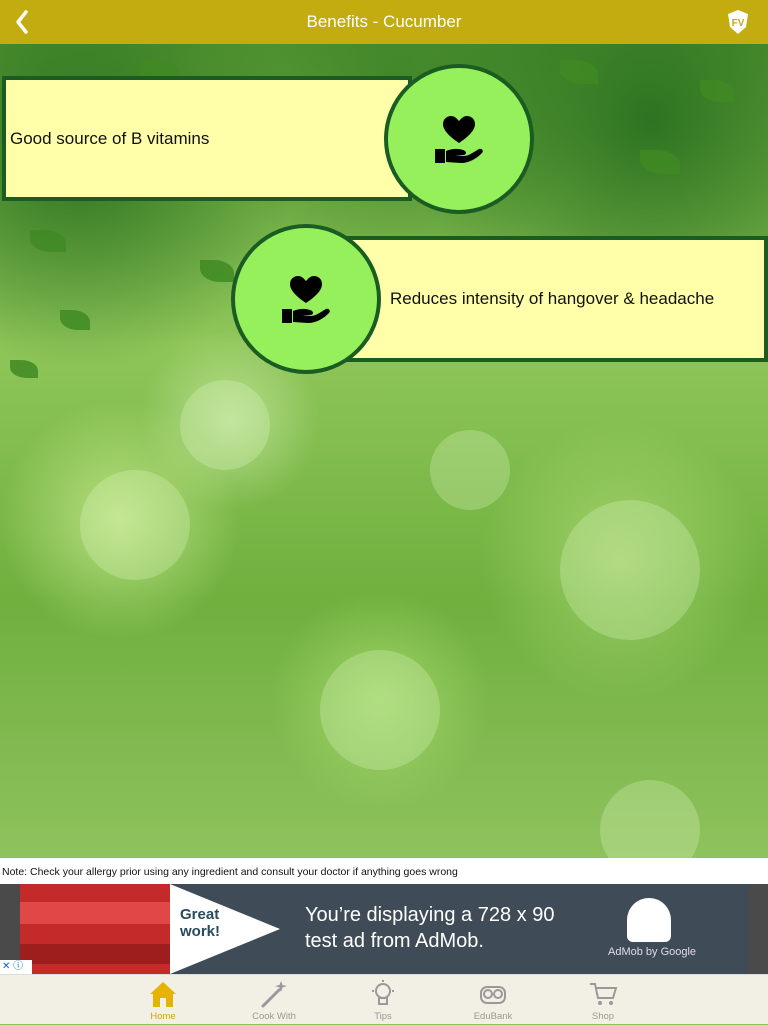 The width and height of the screenshot is (768, 1025). I want to click on ad-great-text: Great work!, so click(200, 923).